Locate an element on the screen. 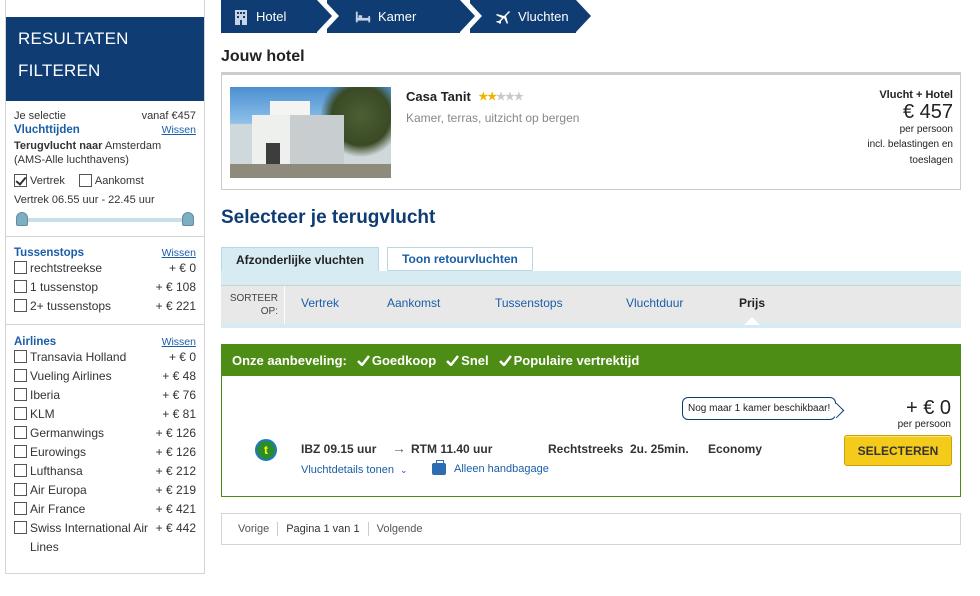 The width and height of the screenshot is (980, 596). airline-price: + € 212 is located at coordinates (175, 471).